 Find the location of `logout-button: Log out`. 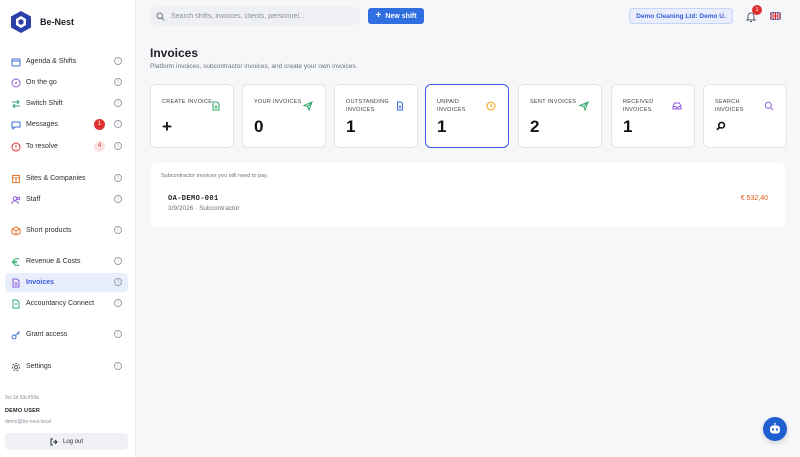

logout-button: Log out is located at coordinates (66, 441).